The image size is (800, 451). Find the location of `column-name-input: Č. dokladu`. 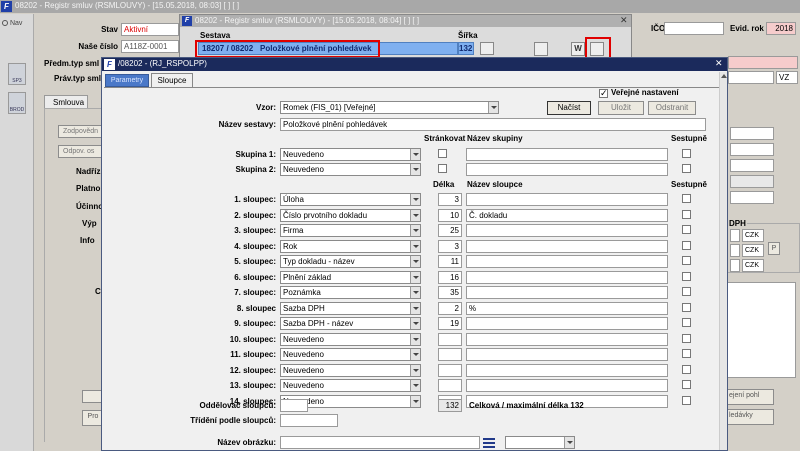

column-name-input: Č. dokladu is located at coordinates (567, 215).